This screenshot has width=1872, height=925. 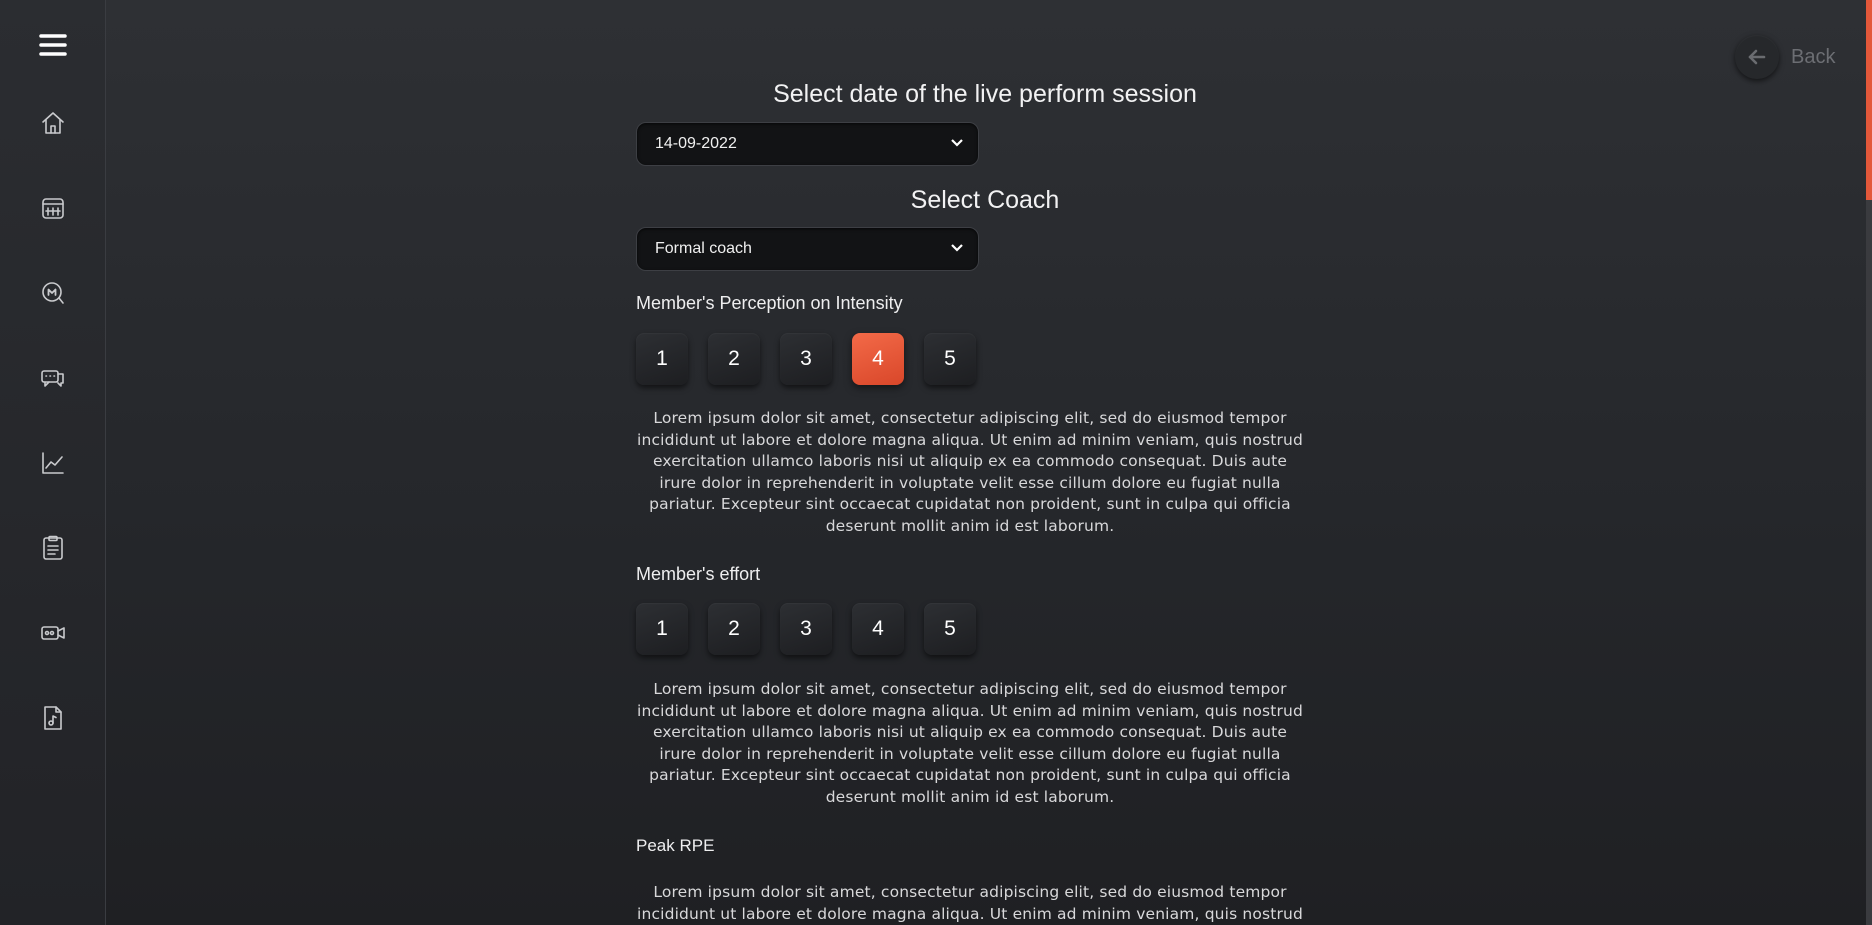 I want to click on coach-select-value: Formal coach, so click(x=703, y=248).